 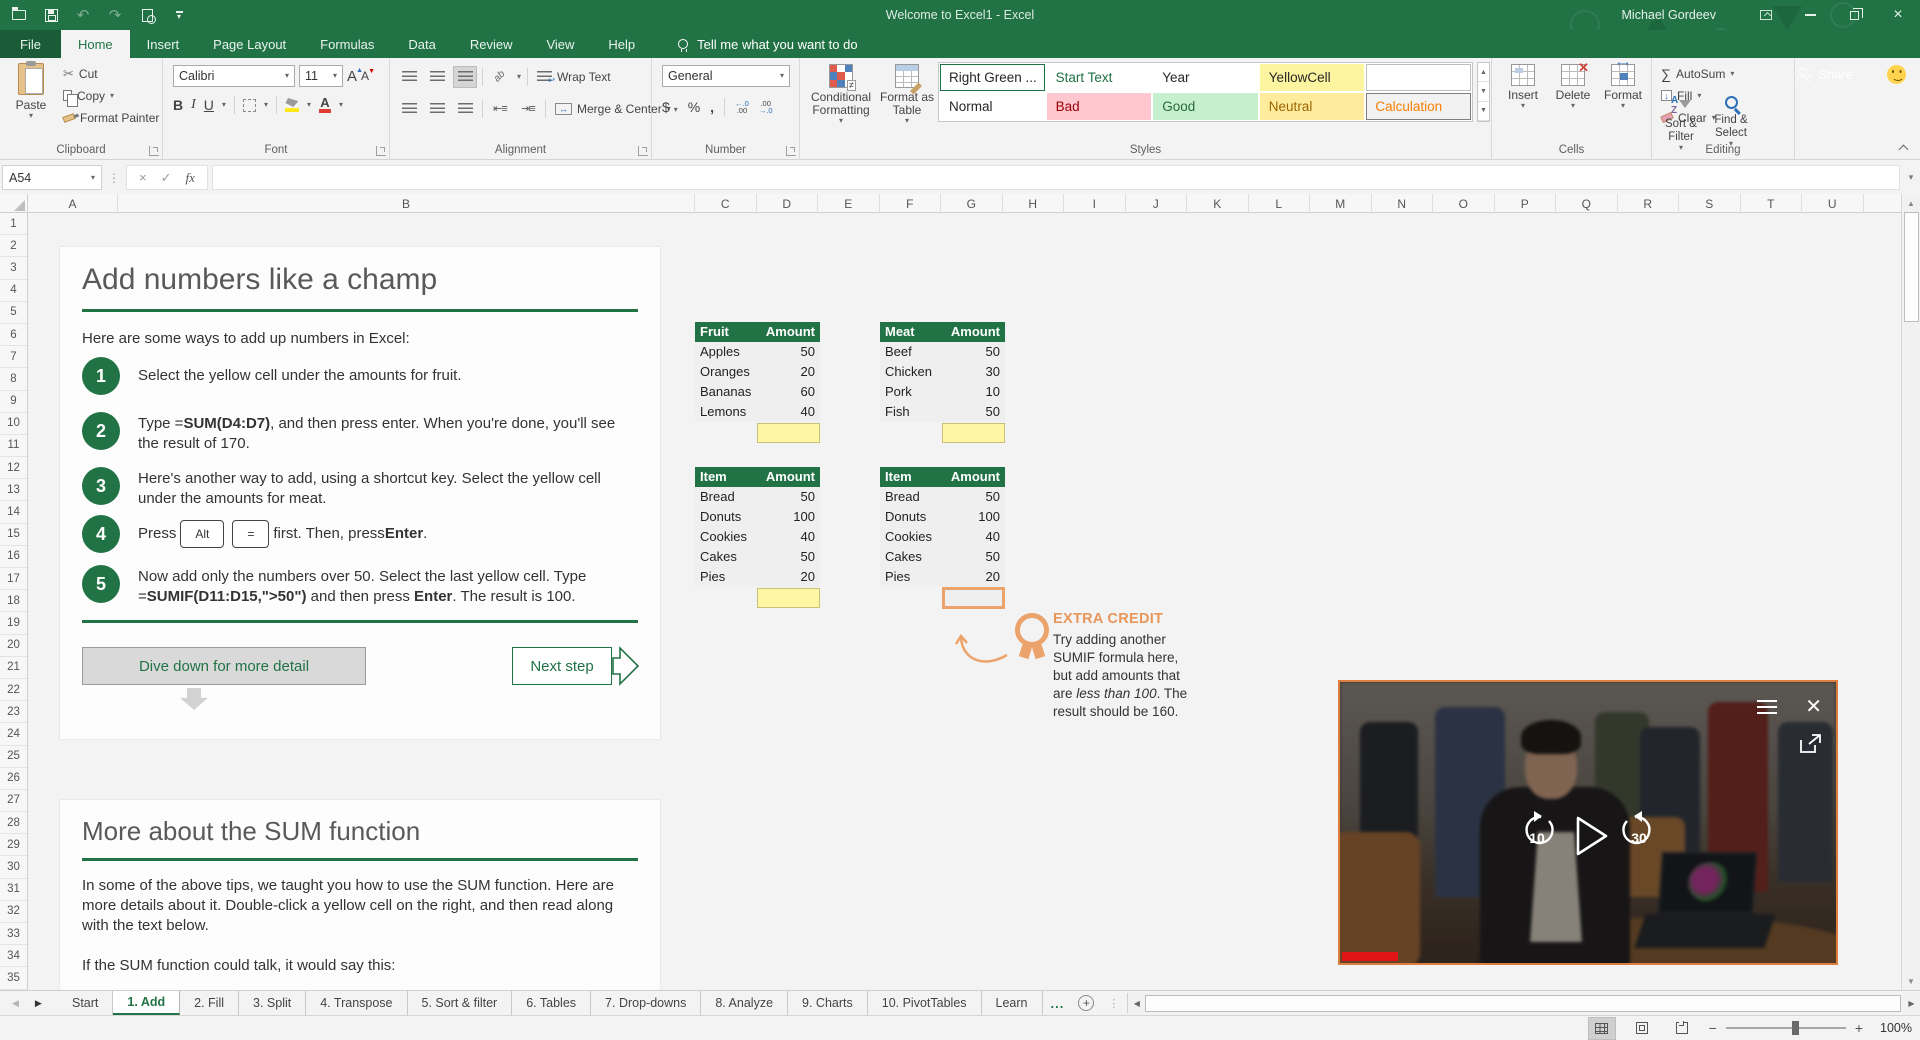 I want to click on yellow-formula-cell, so click(x=973, y=433).